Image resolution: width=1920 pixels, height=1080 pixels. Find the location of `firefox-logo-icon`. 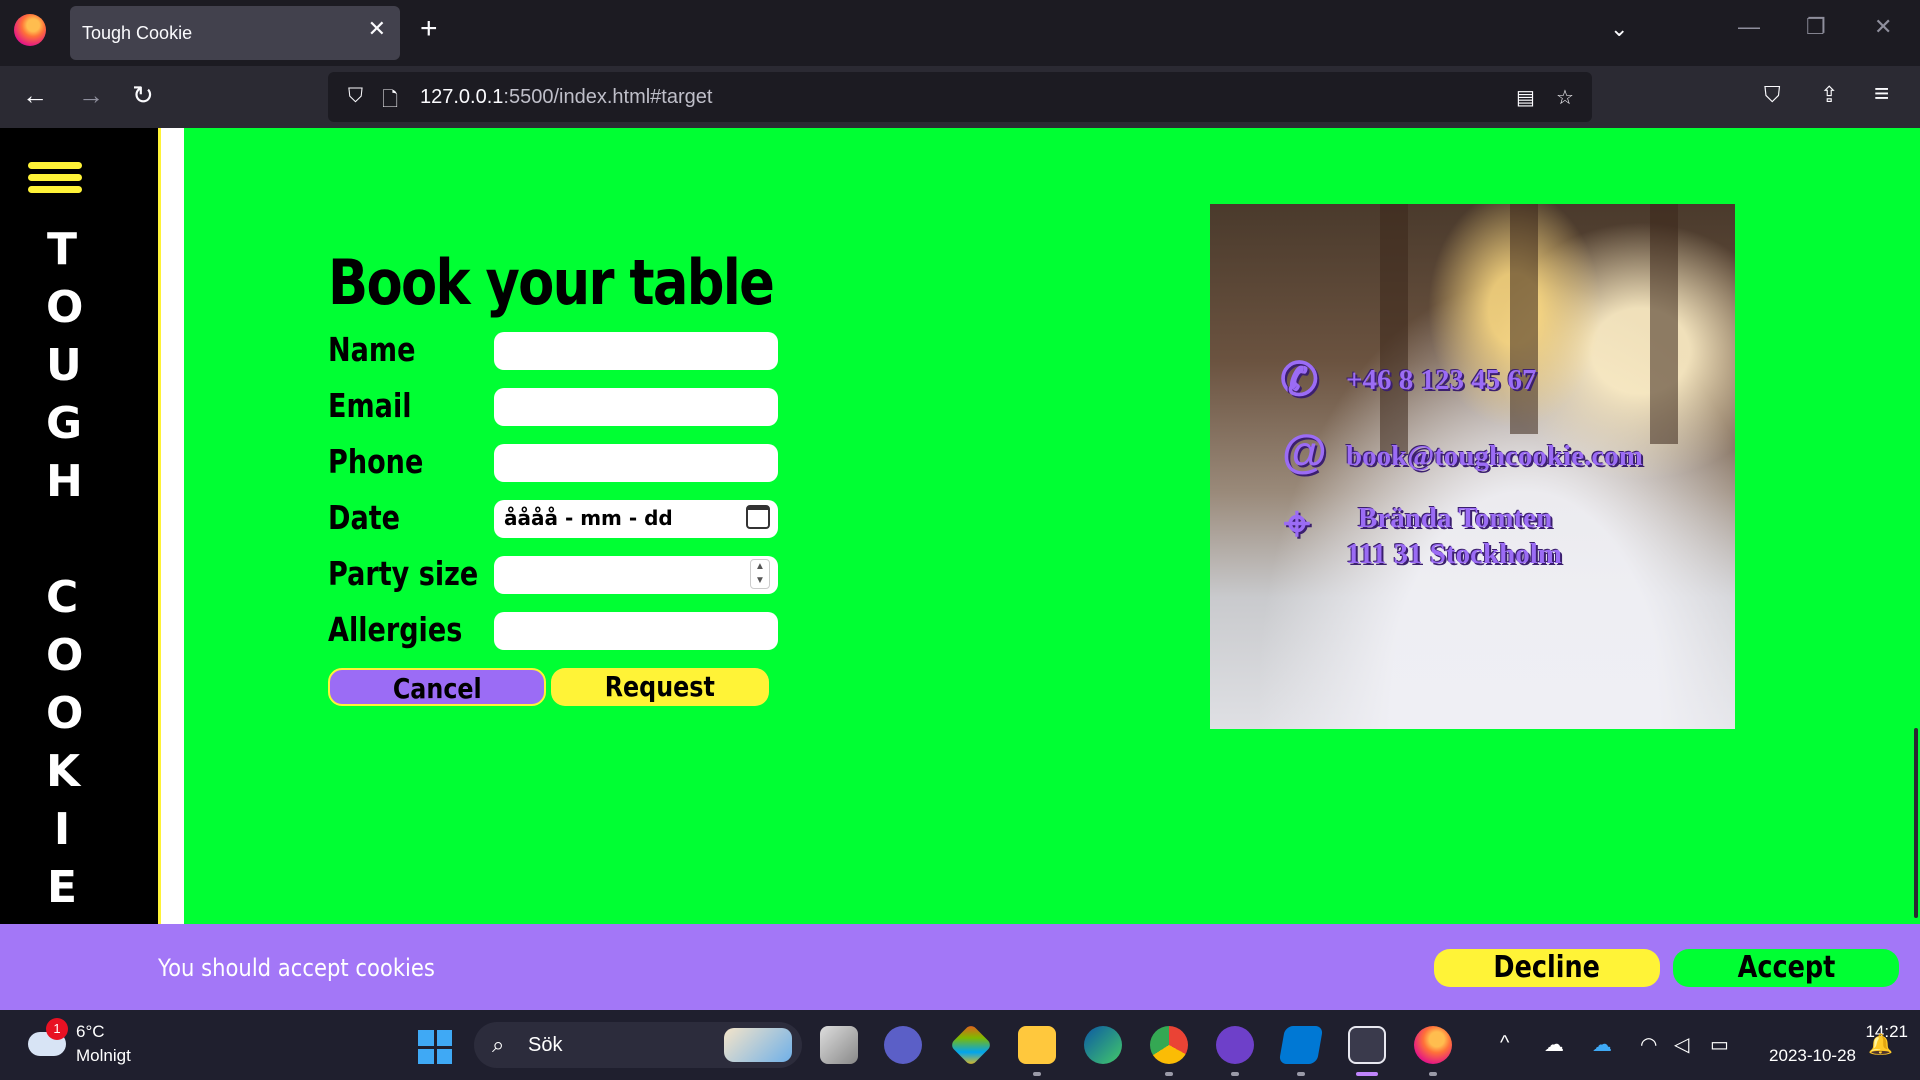

firefox-logo-icon is located at coordinates (30, 30).